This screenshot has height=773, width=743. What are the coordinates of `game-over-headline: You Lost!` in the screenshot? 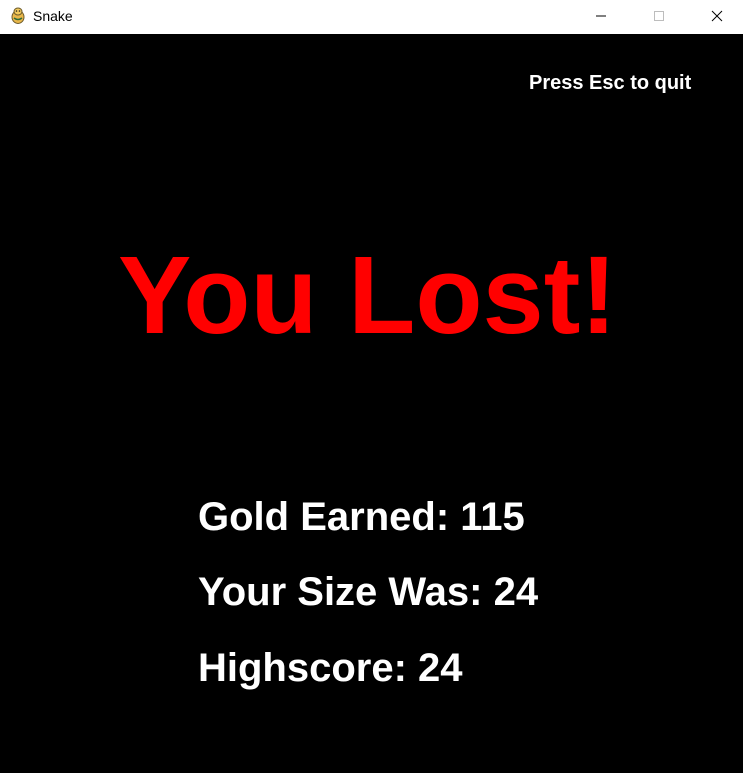 It's located at (367, 295).